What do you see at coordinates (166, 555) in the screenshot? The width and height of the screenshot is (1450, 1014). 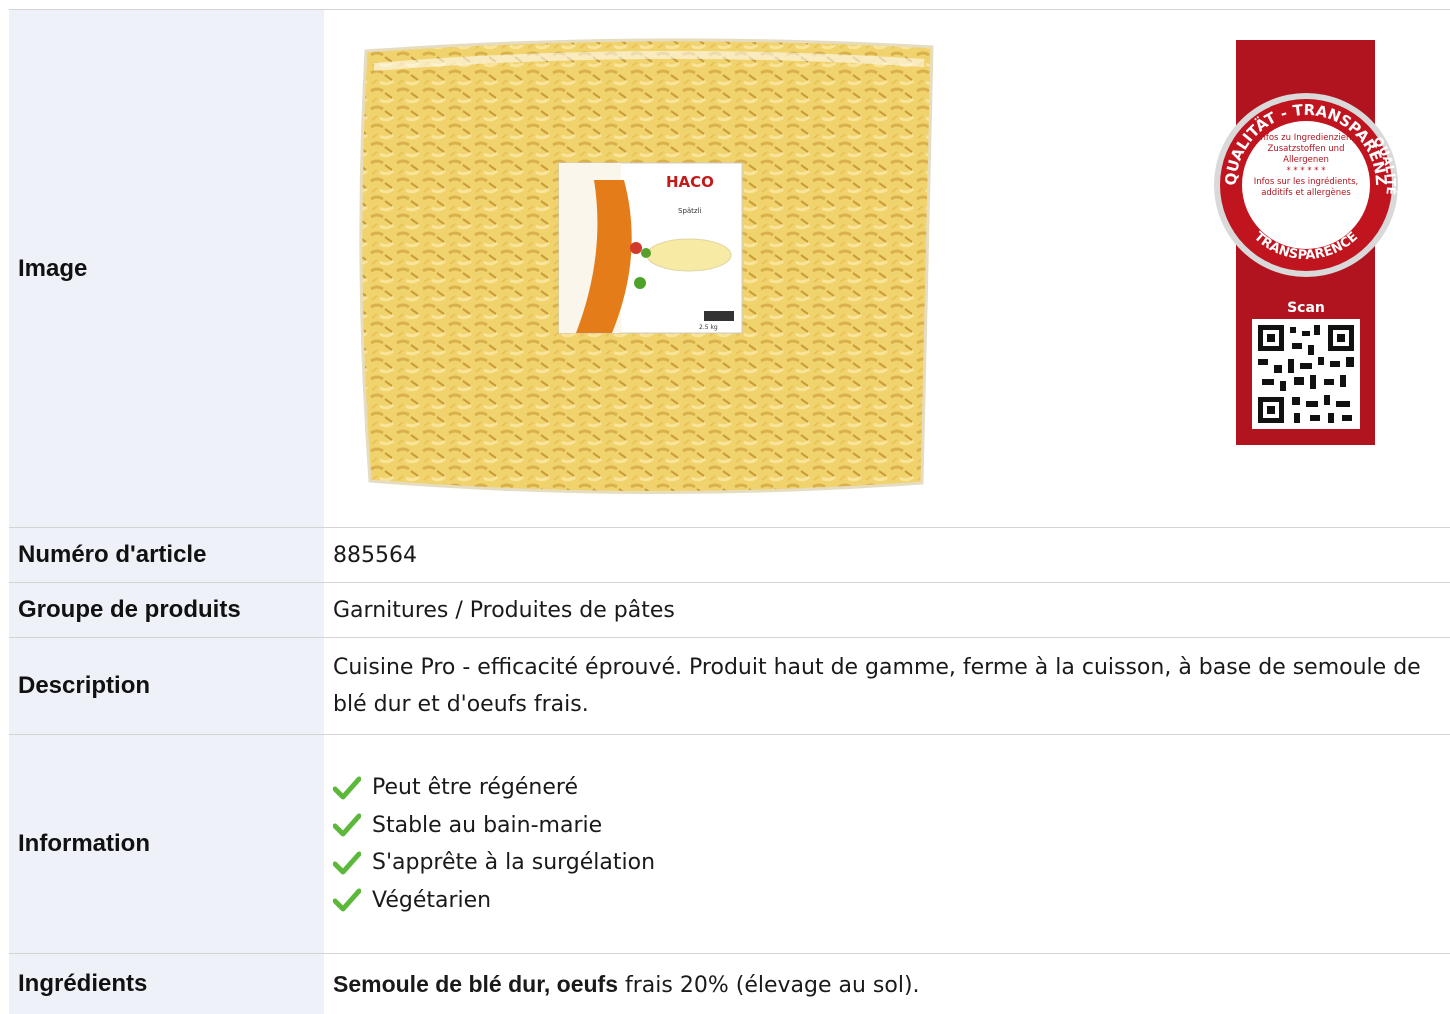 I see `row-label: Numéro d'article` at bounding box center [166, 555].